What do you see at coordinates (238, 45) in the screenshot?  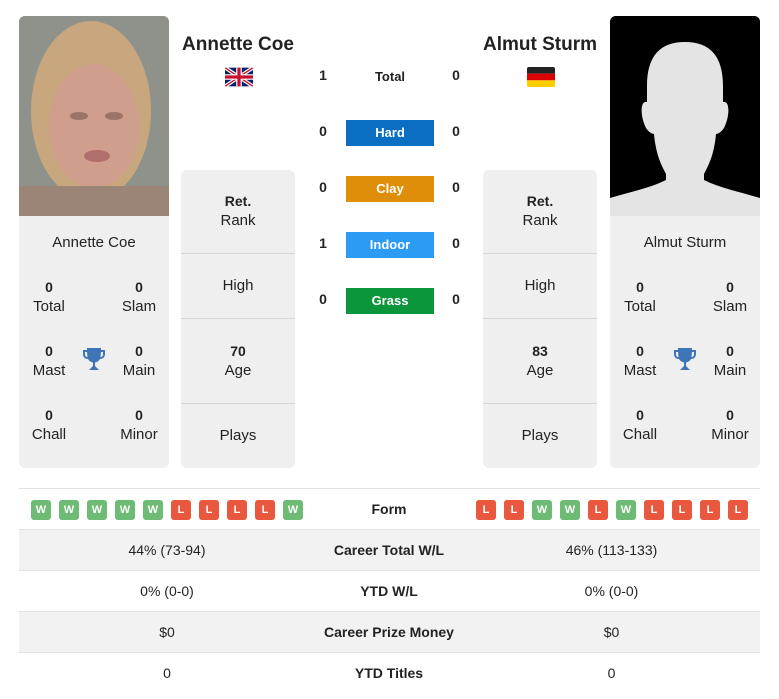 I see `player-name-left: Annette Coe` at bounding box center [238, 45].